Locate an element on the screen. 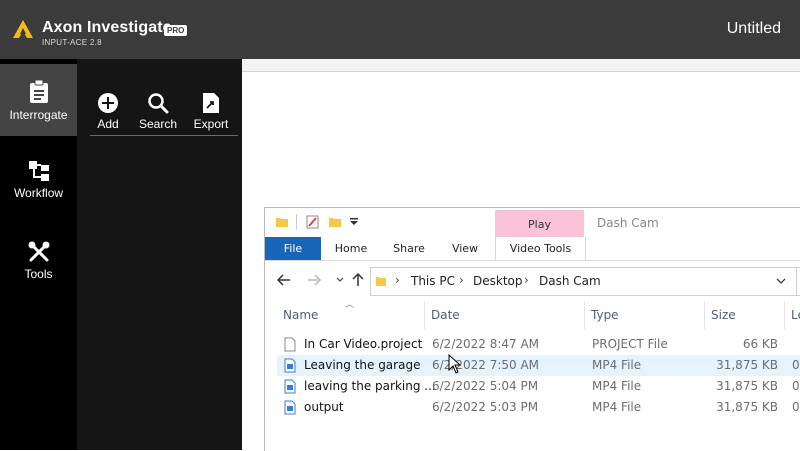 Image resolution: width=800 pixels, height=451 pixels. add-button: Add is located at coordinates (108, 111).